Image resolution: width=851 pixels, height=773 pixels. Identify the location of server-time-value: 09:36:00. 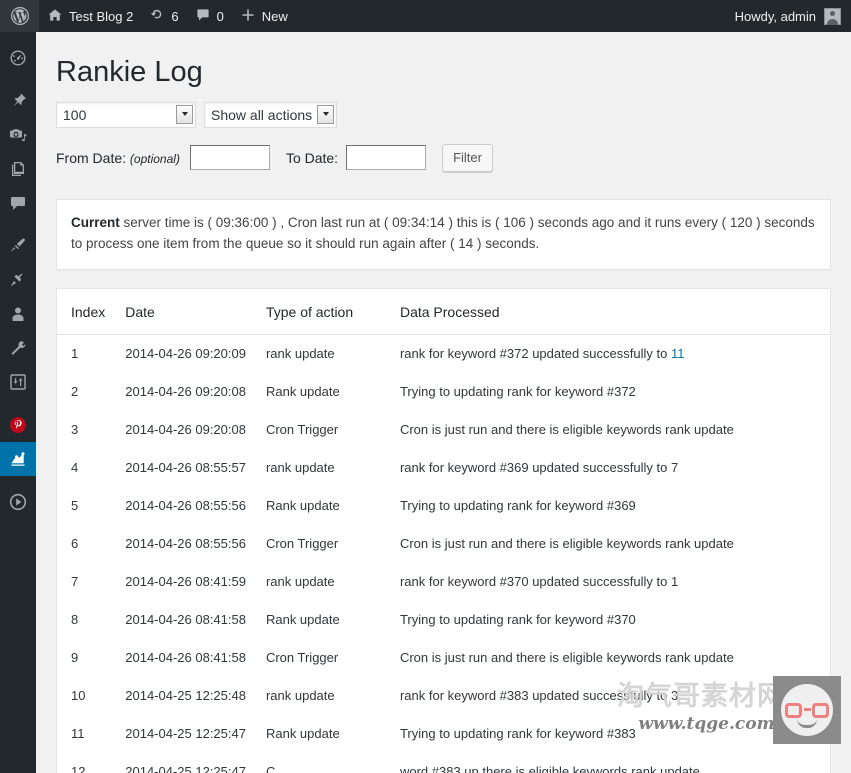
(242, 222).